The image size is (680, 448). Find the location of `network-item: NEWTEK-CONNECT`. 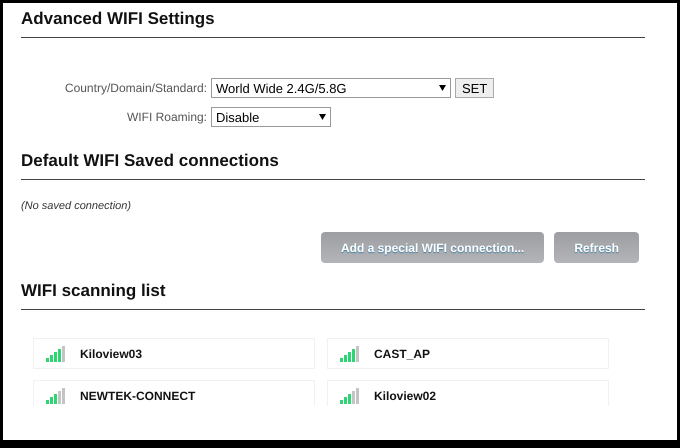

network-item: NEWTEK-CONNECT is located at coordinates (174, 393).